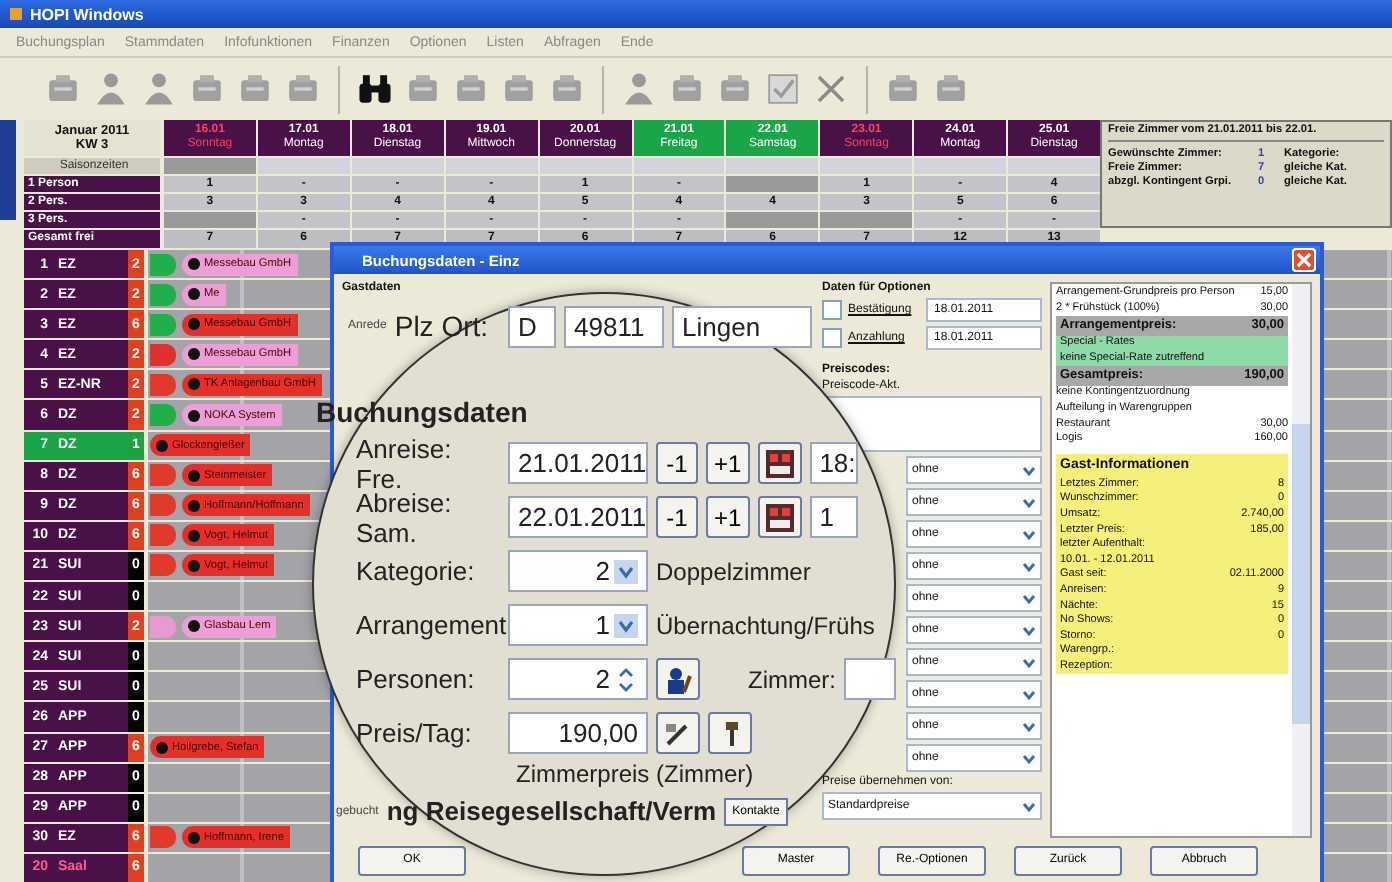 The image size is (1392, 882). What do you see at coordinates (87, 14) in the screenshot?
I see `window-title: HOPI Windows` at bounding box center [87, 14].